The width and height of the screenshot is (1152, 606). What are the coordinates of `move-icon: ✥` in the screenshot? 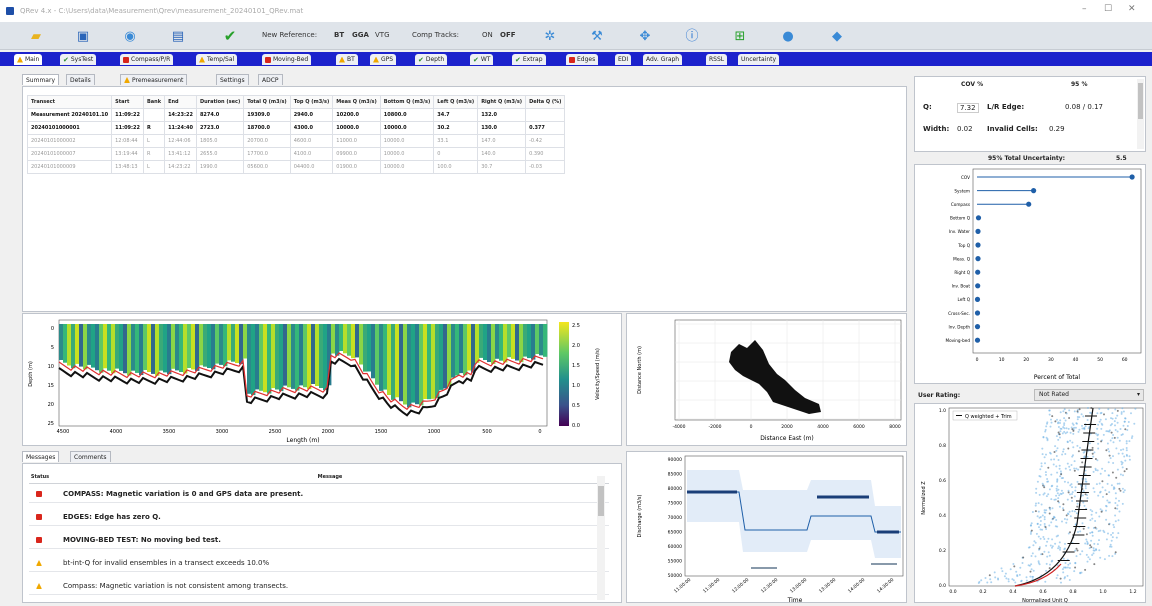 It's located at (645, 36).